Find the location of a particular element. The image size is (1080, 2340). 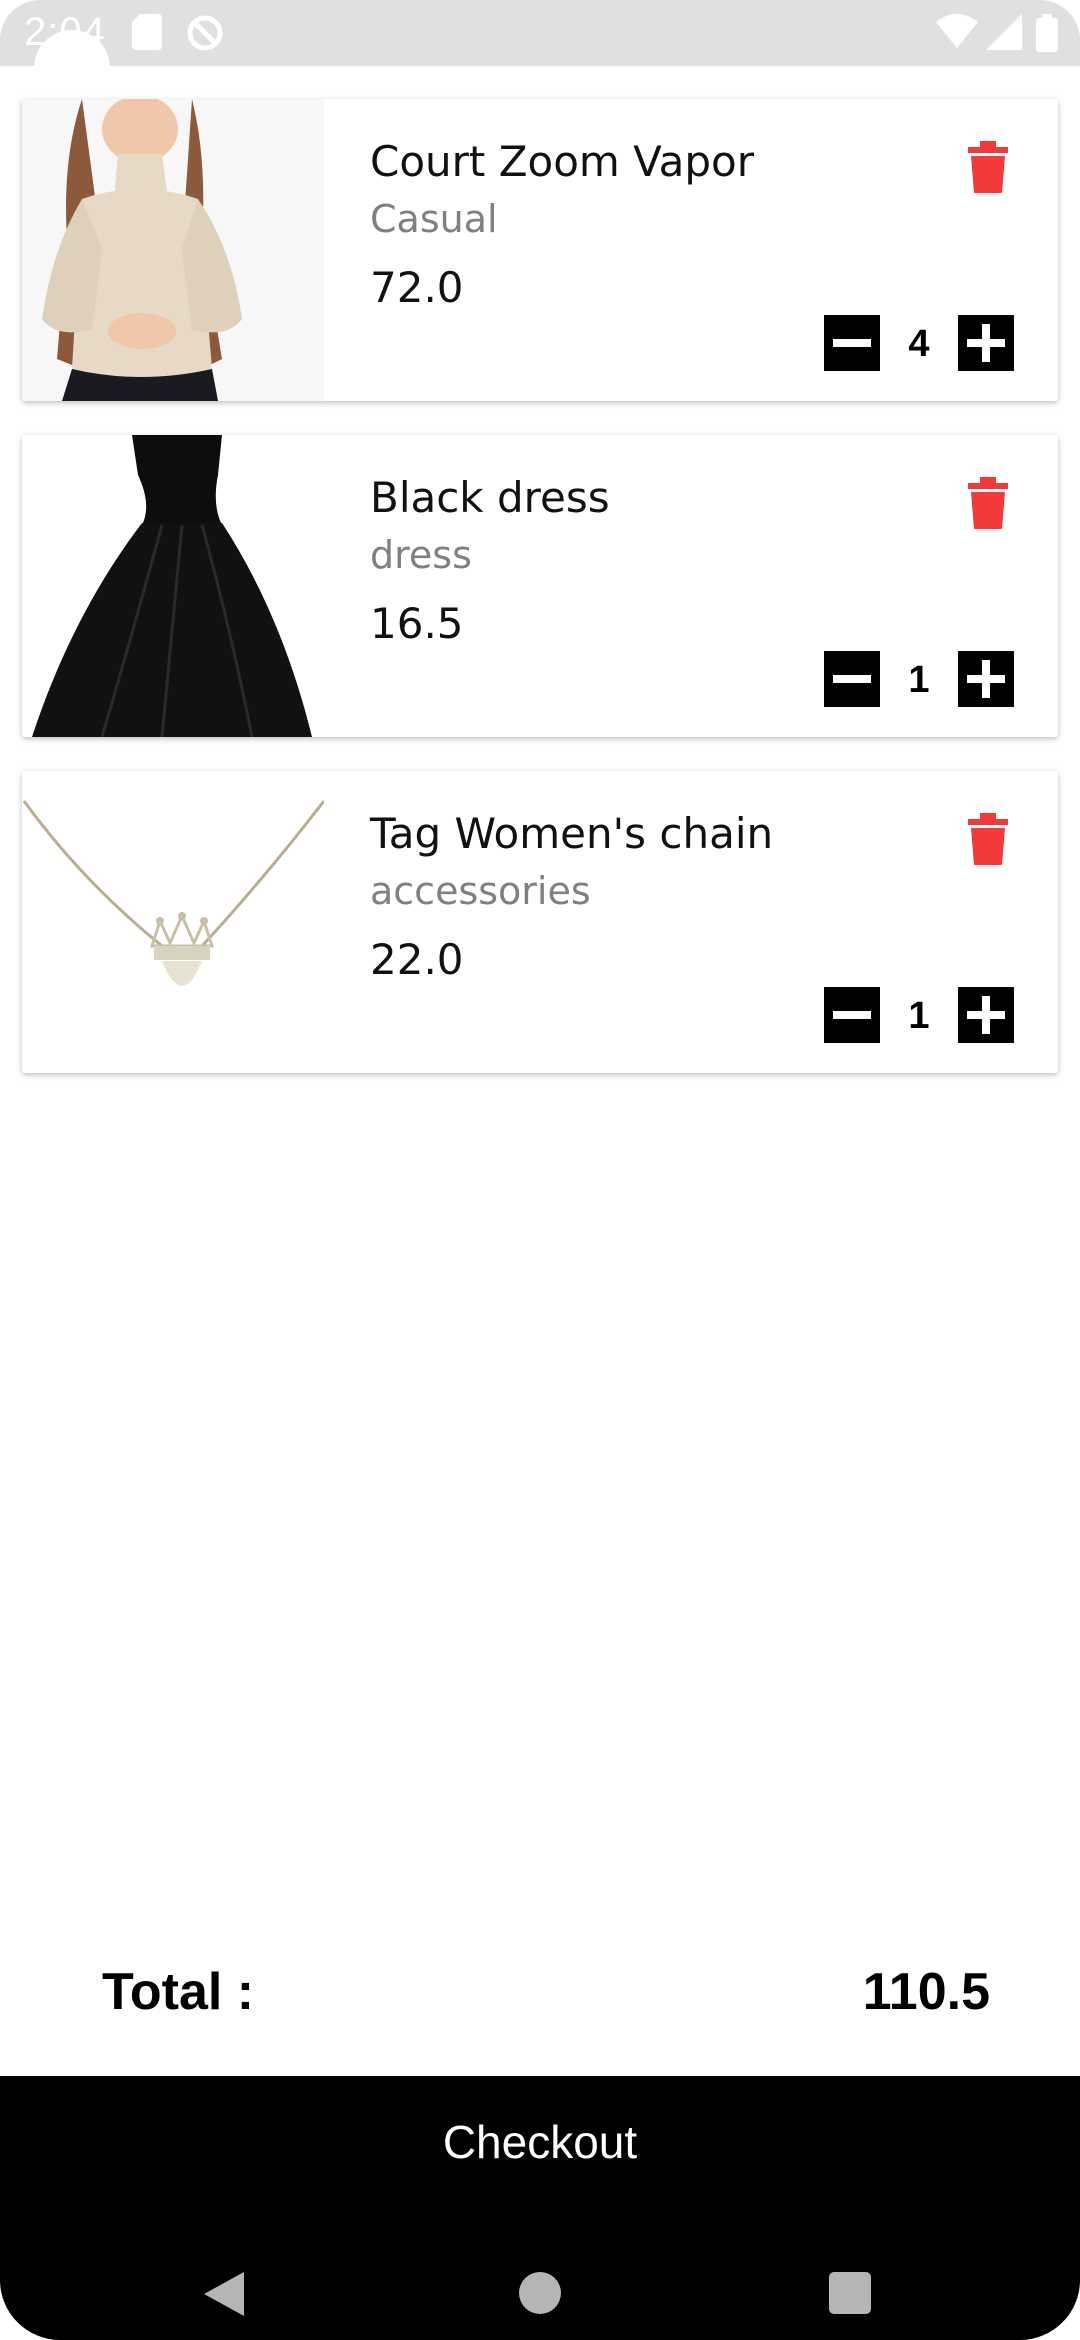

status-bar: 2:04 is located at coordinates (540, 33).